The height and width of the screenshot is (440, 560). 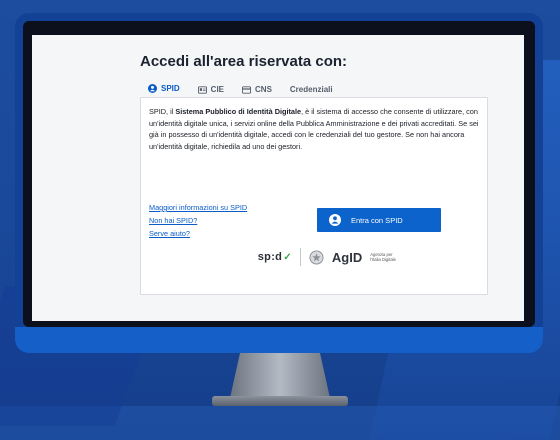 What do you see at coordinates (347, 257) in the screenshot?
I see `agid-logo: AgID` at bounding box center [347, 257].